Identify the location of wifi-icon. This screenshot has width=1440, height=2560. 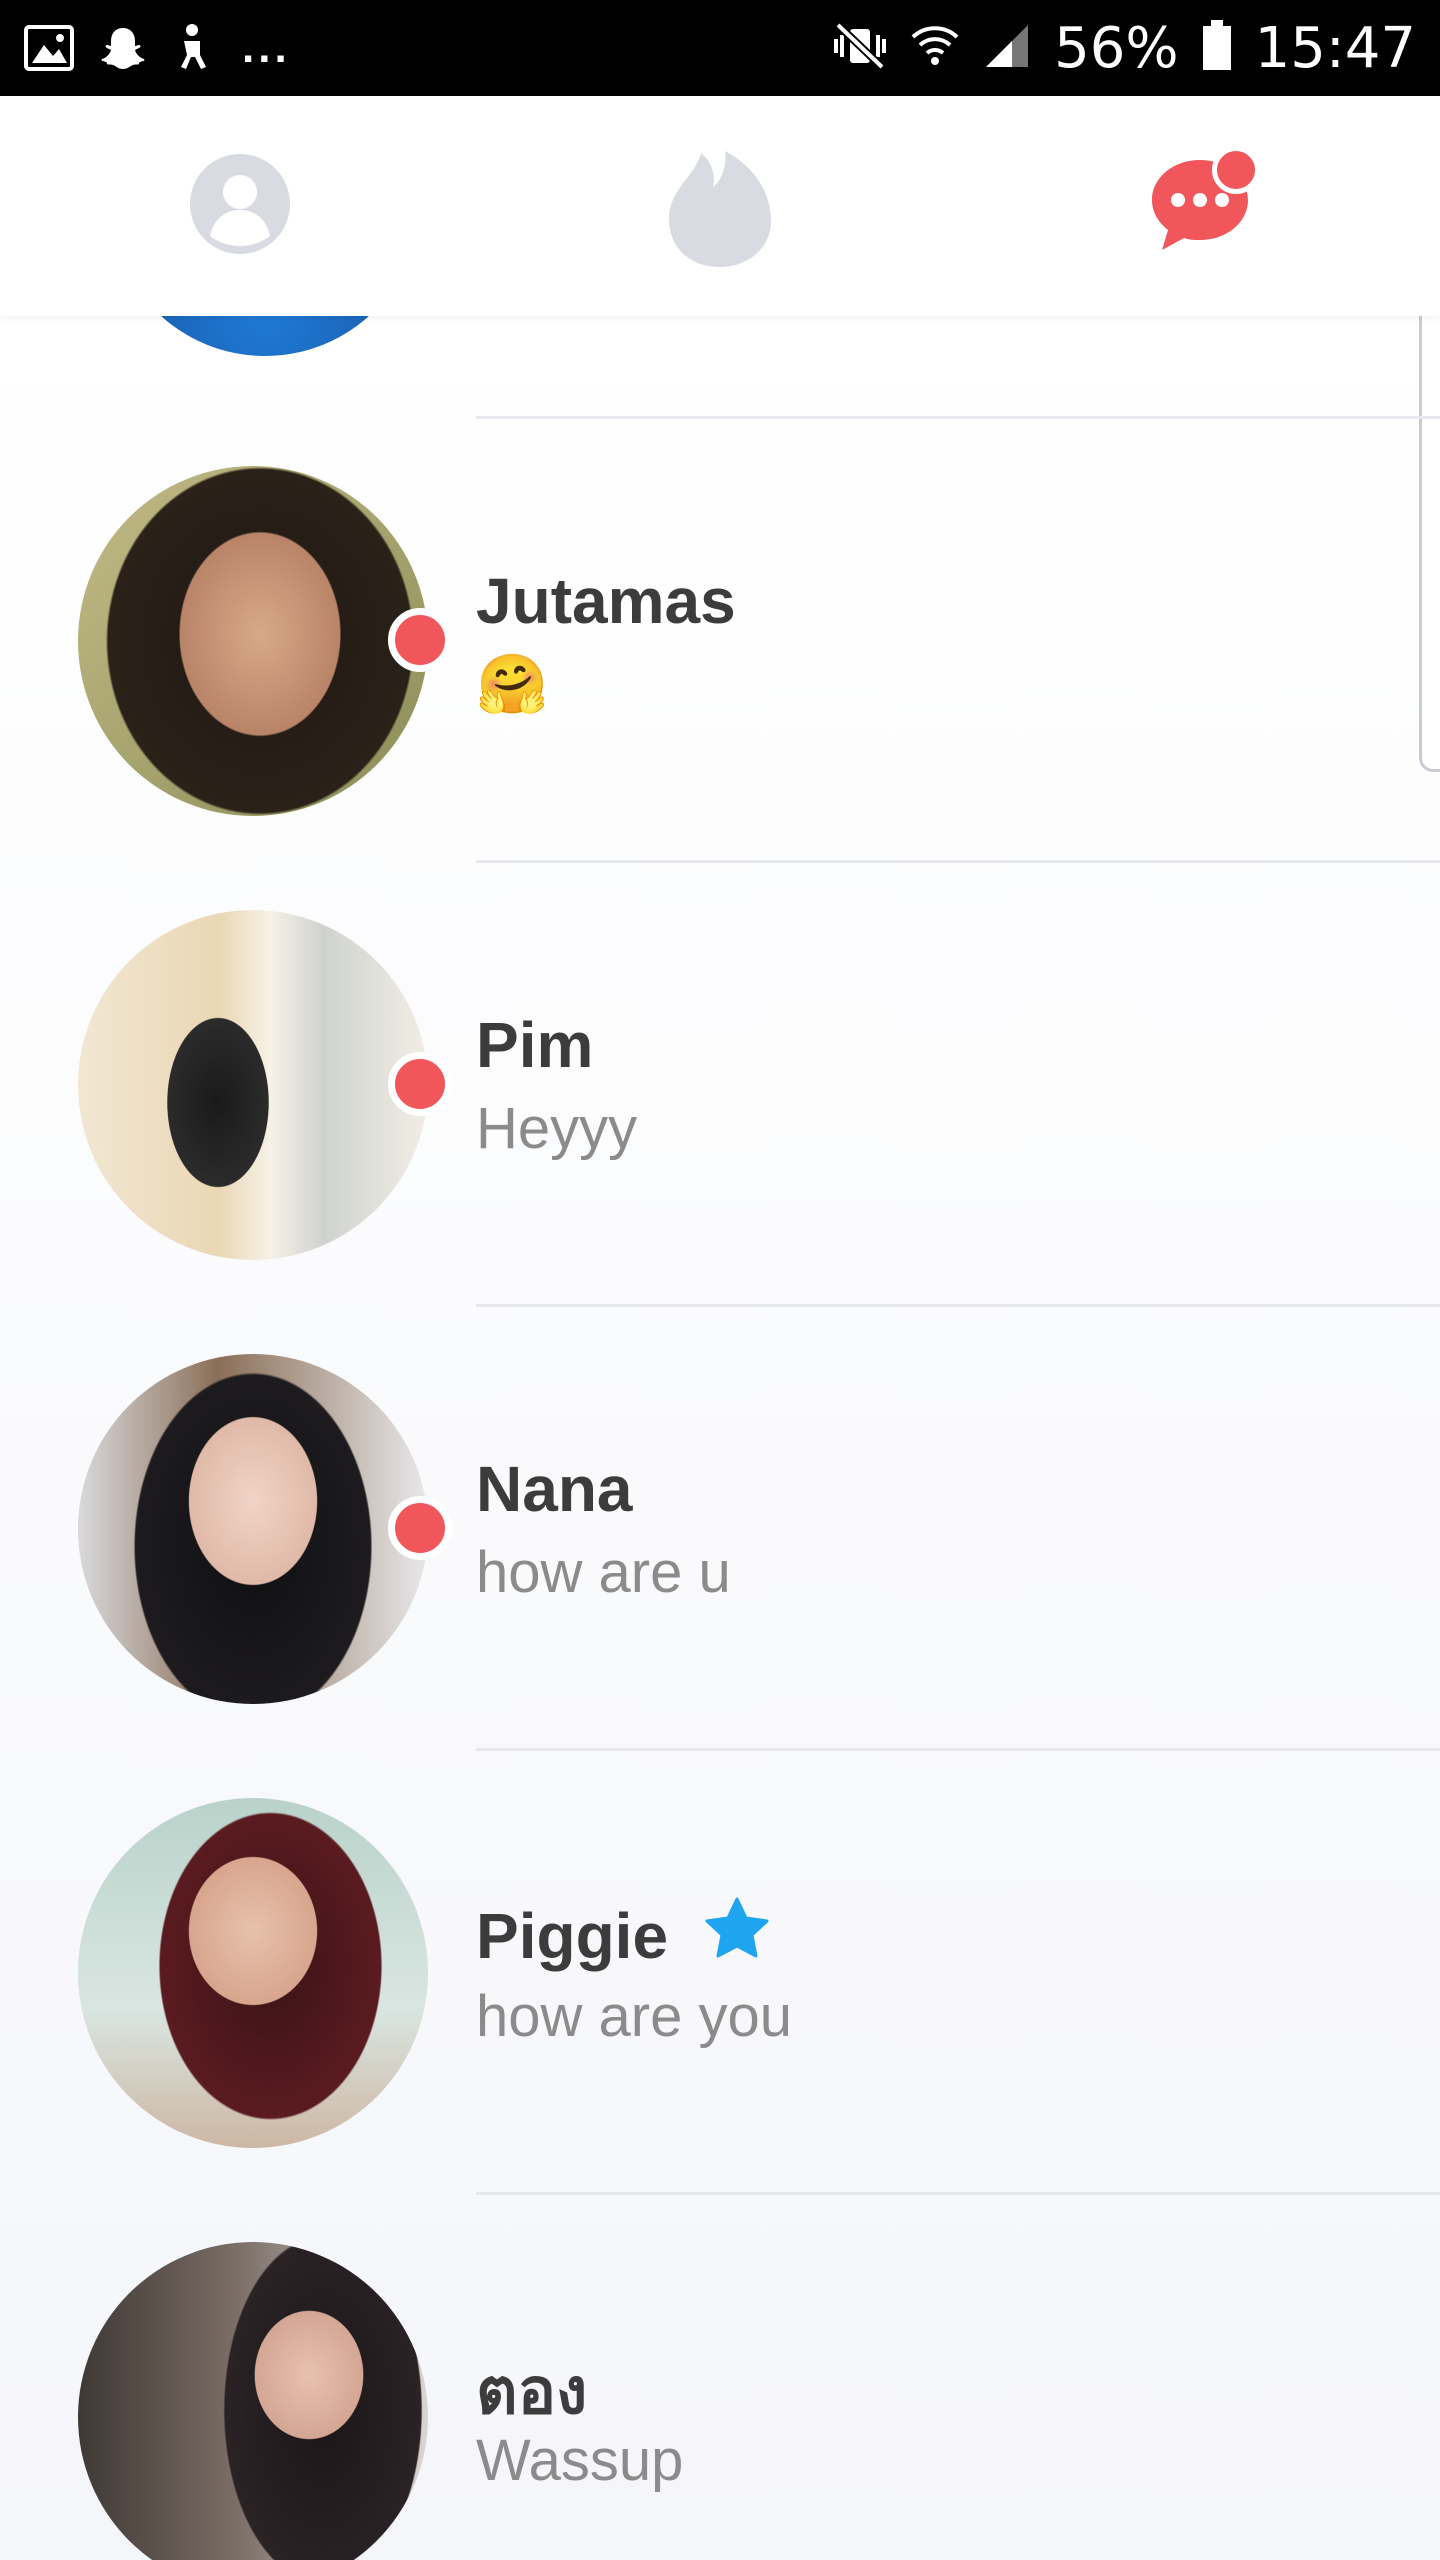
(935, 48).